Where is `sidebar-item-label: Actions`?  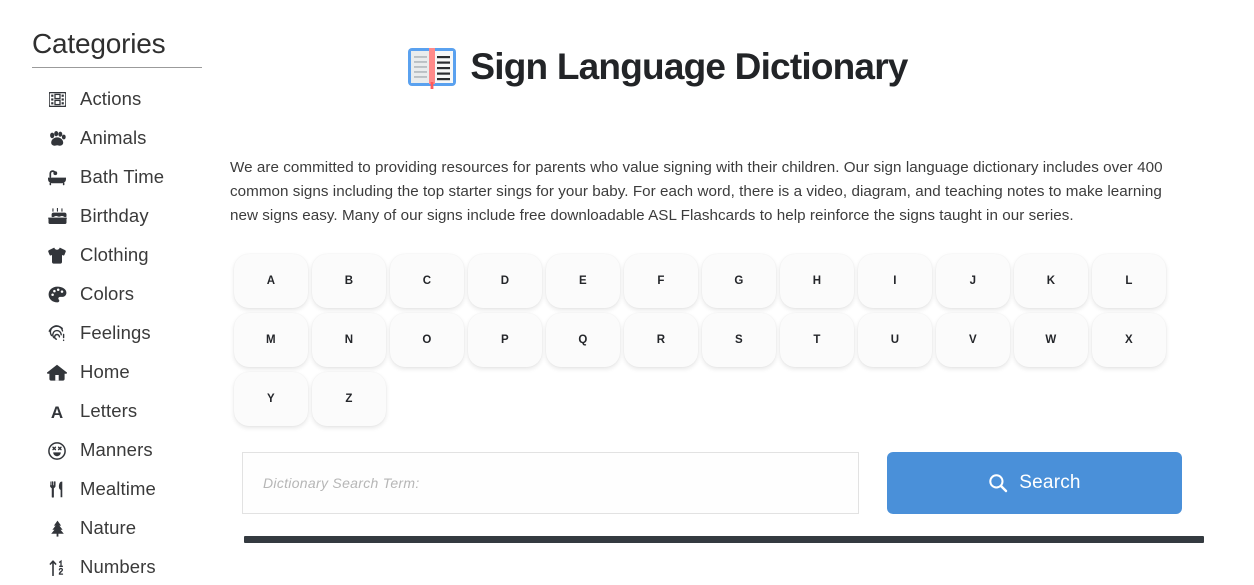 sidebar-item-label: Actions is located at coordinates (111, 99).